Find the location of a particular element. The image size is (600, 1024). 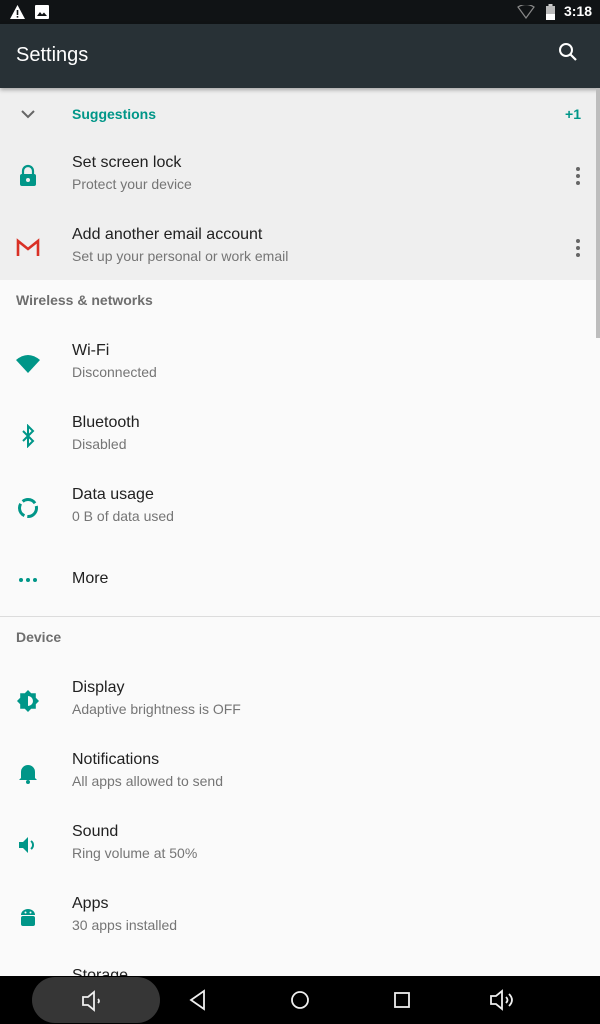

item-subtitle: All apps allowed to send is located at coordinates (147, 781).